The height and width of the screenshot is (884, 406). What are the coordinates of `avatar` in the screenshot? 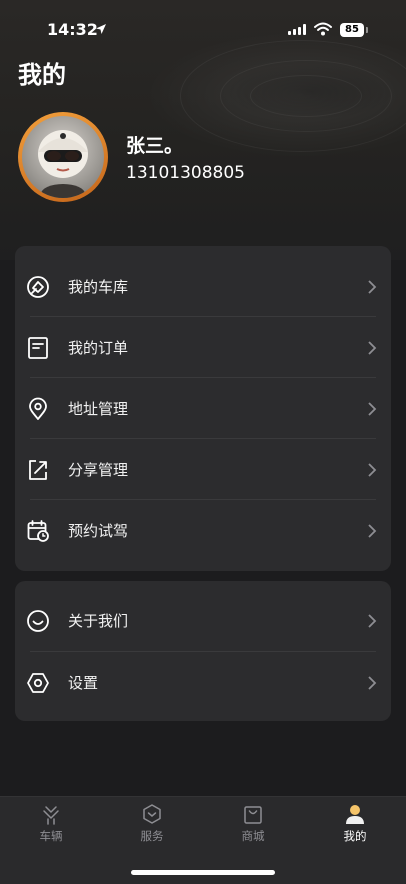 It's located at (63, 157).